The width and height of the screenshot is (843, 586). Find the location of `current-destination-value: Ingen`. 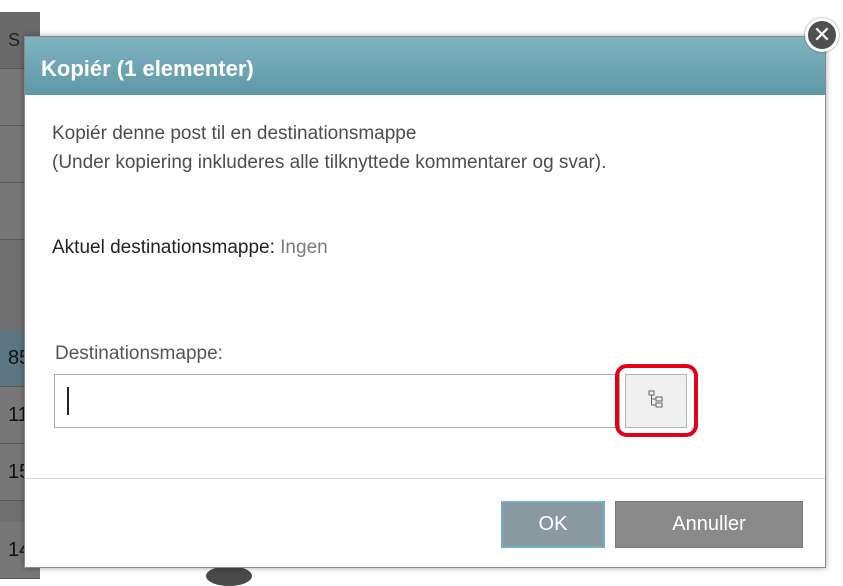

current-destination-value: Ingen is located at coordinates (304, 247).